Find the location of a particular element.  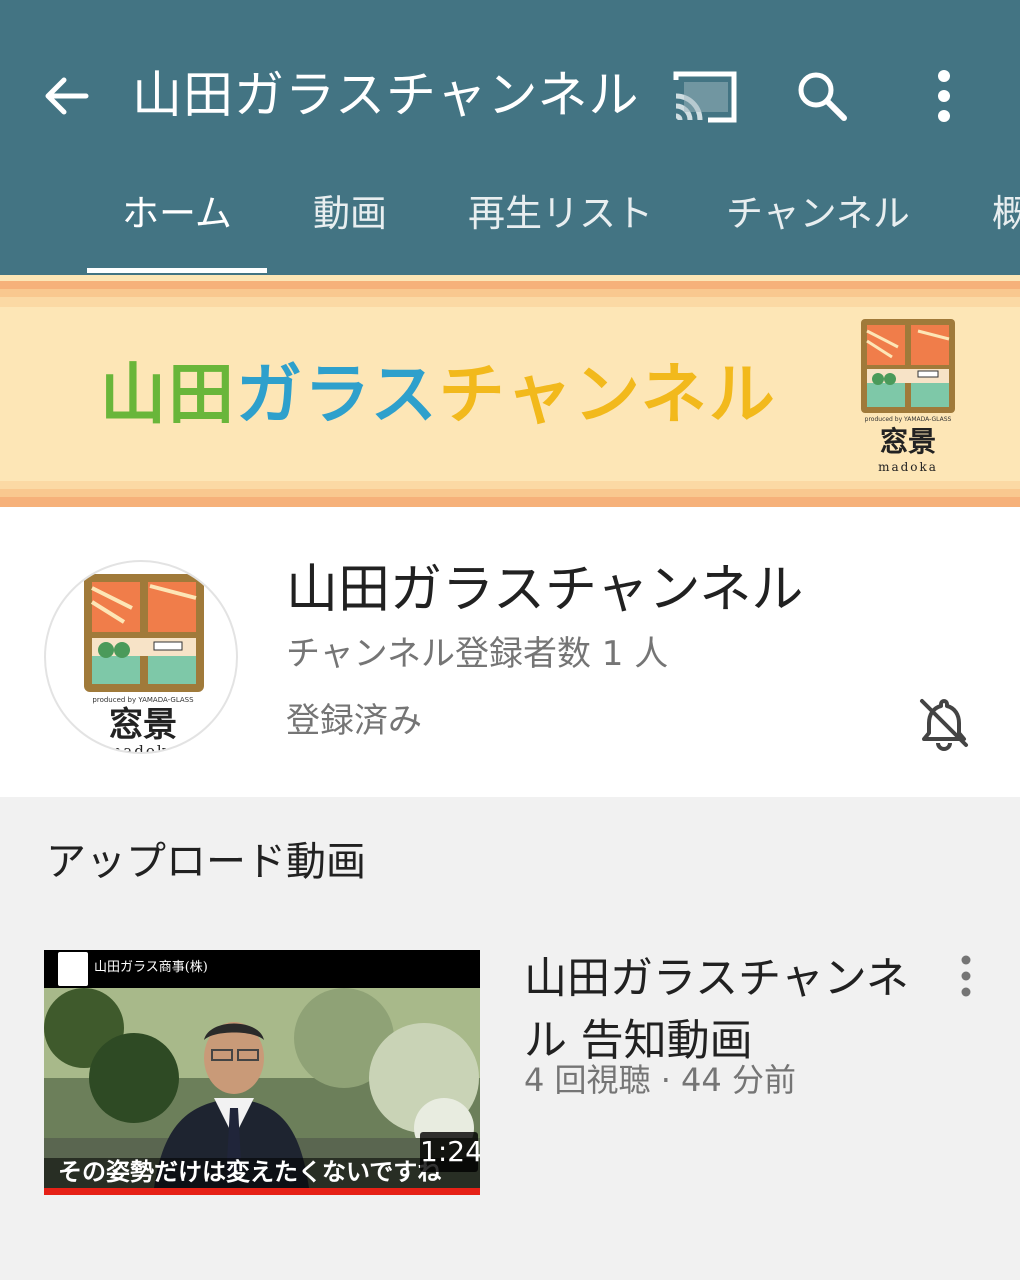

banner-stripe-bottom is located at coordinates (510, 498).